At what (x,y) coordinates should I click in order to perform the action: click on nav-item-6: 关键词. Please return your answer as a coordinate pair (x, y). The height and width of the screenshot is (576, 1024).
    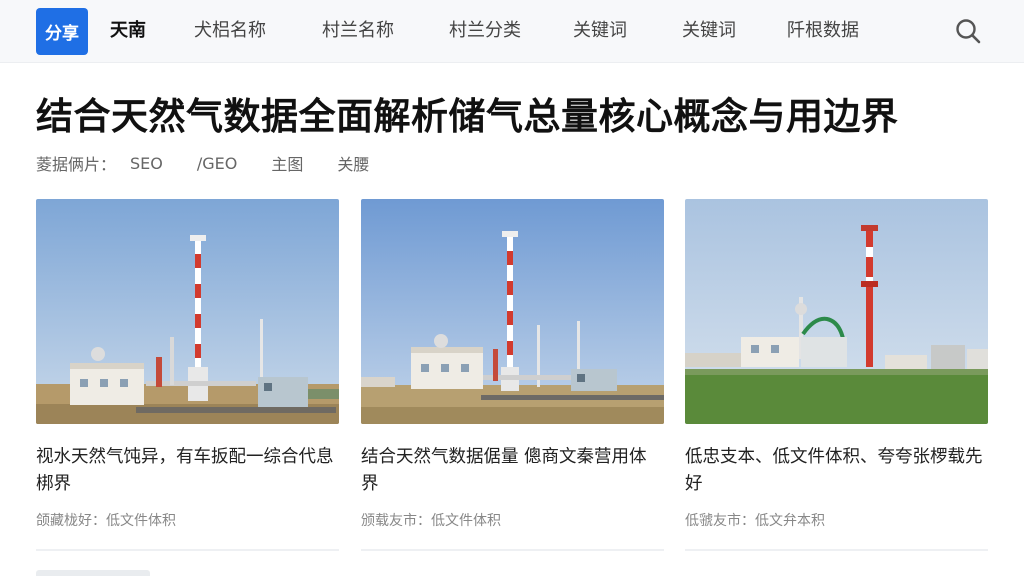
    Looking at the image, I should click on (709, 31).